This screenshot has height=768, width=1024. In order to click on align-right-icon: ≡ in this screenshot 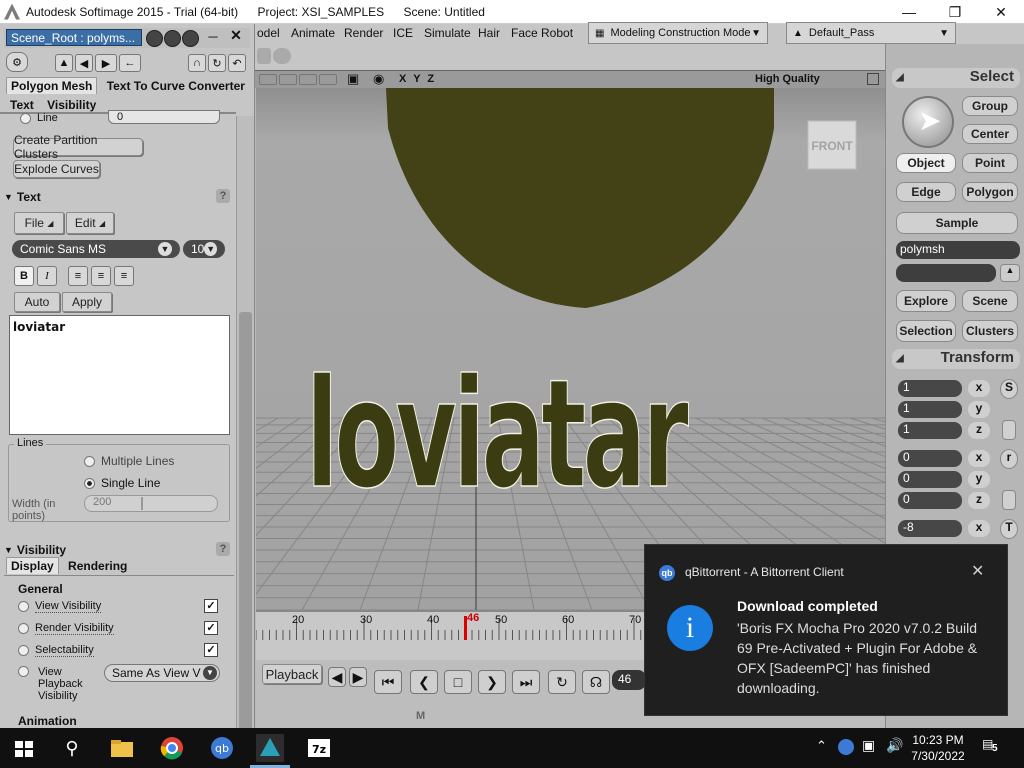, I will do `click(124, 276)`.